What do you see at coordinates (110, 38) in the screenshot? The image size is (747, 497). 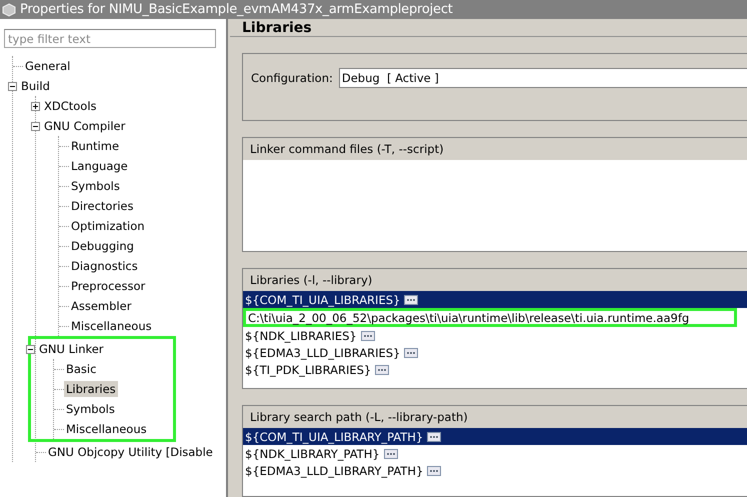 I see `filter-field: type filter text` at bounding box center [110, 38].